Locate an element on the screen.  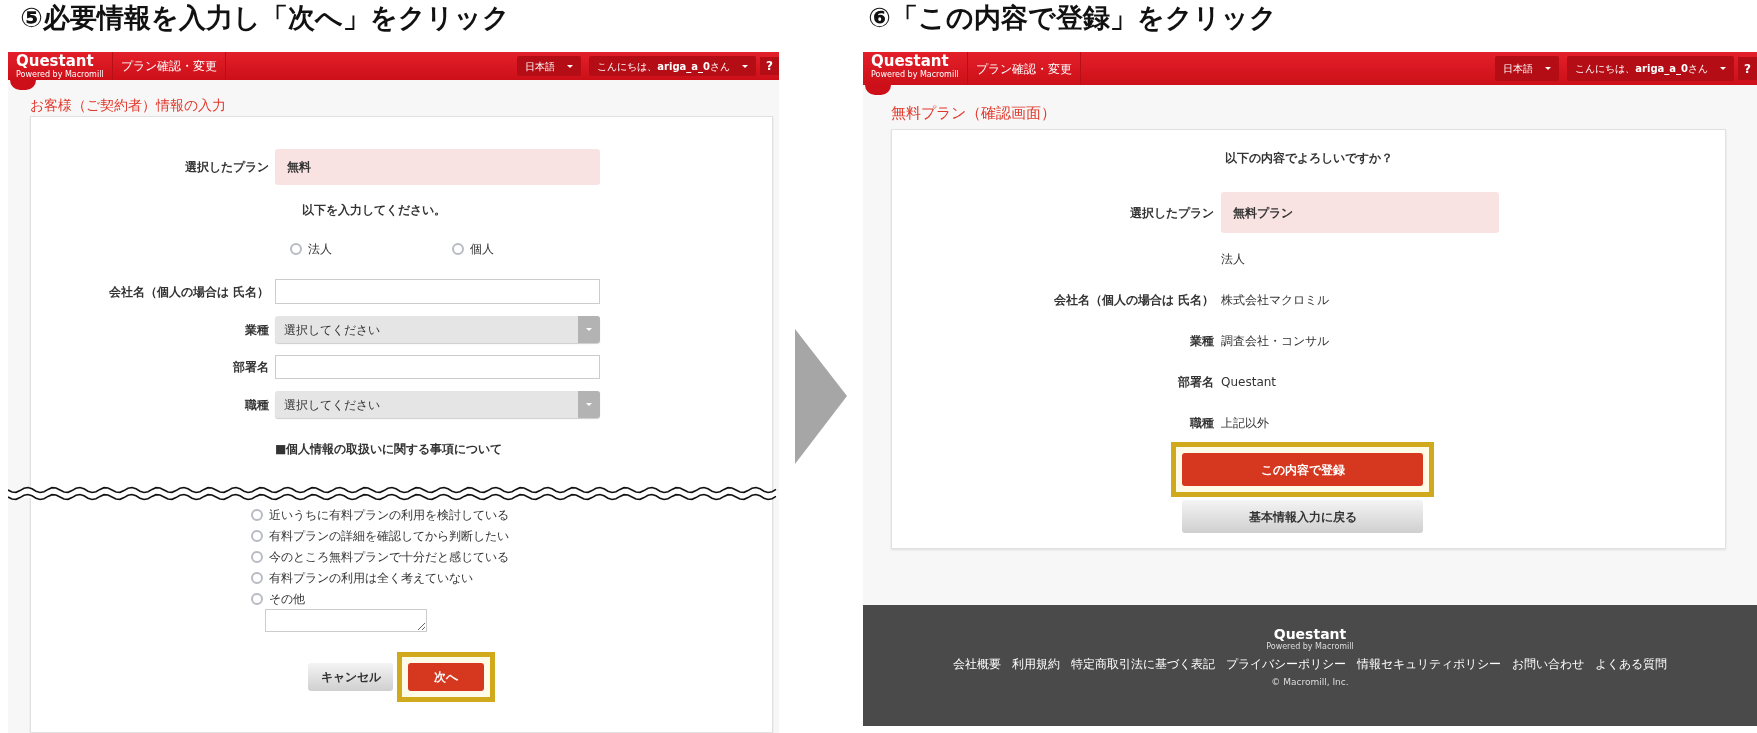
question-text: 以下の内容でよろしいですか？ is located at coordinates (1308, 158).